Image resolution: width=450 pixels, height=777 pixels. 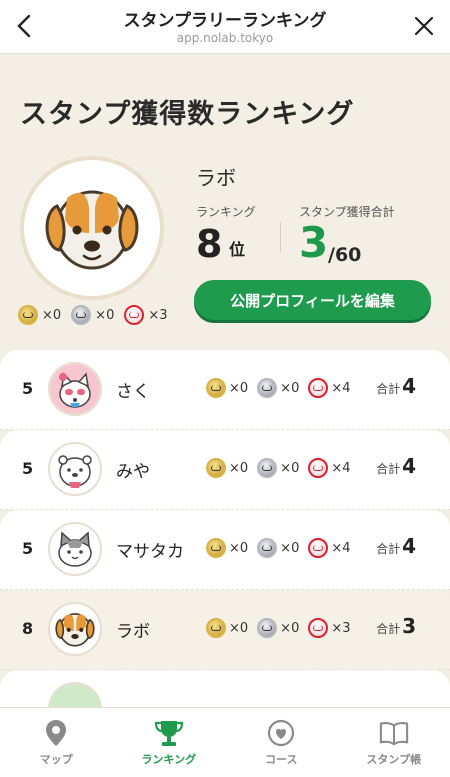 What do you see at coordinates (281, 759) in the screenshot?
I see `tab-label: コース` at bounding box center [281, 759].